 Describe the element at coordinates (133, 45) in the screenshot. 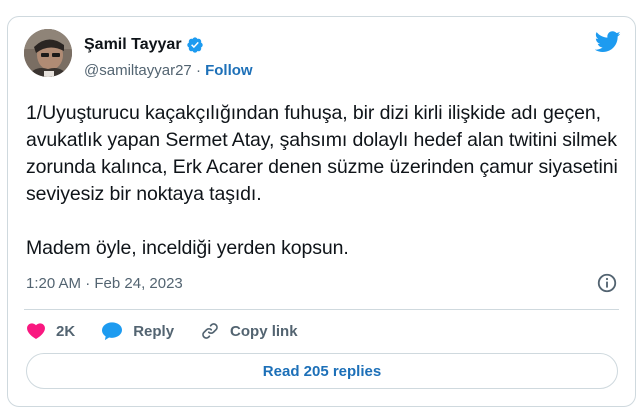

I see `author-display-name: Şamil Tayyar` at that location.